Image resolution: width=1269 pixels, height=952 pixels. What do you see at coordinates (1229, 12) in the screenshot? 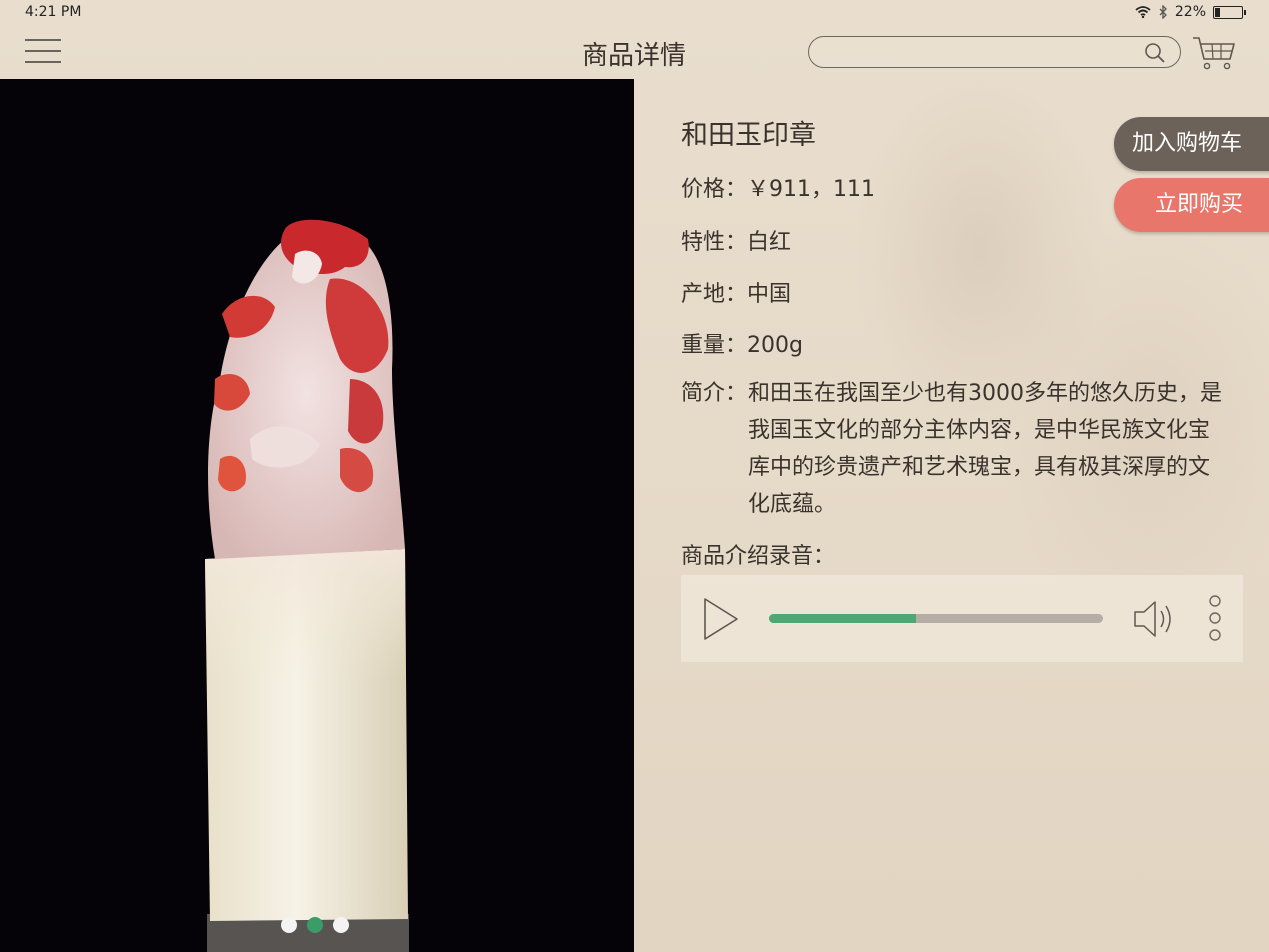
I see `battery-icon` at bounding box center [1229, 12].